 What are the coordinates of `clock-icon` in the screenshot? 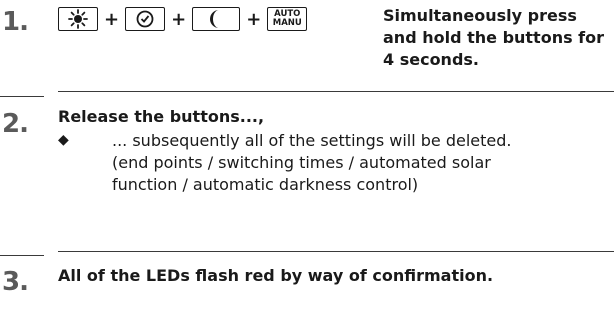 It's located at (145, 19).